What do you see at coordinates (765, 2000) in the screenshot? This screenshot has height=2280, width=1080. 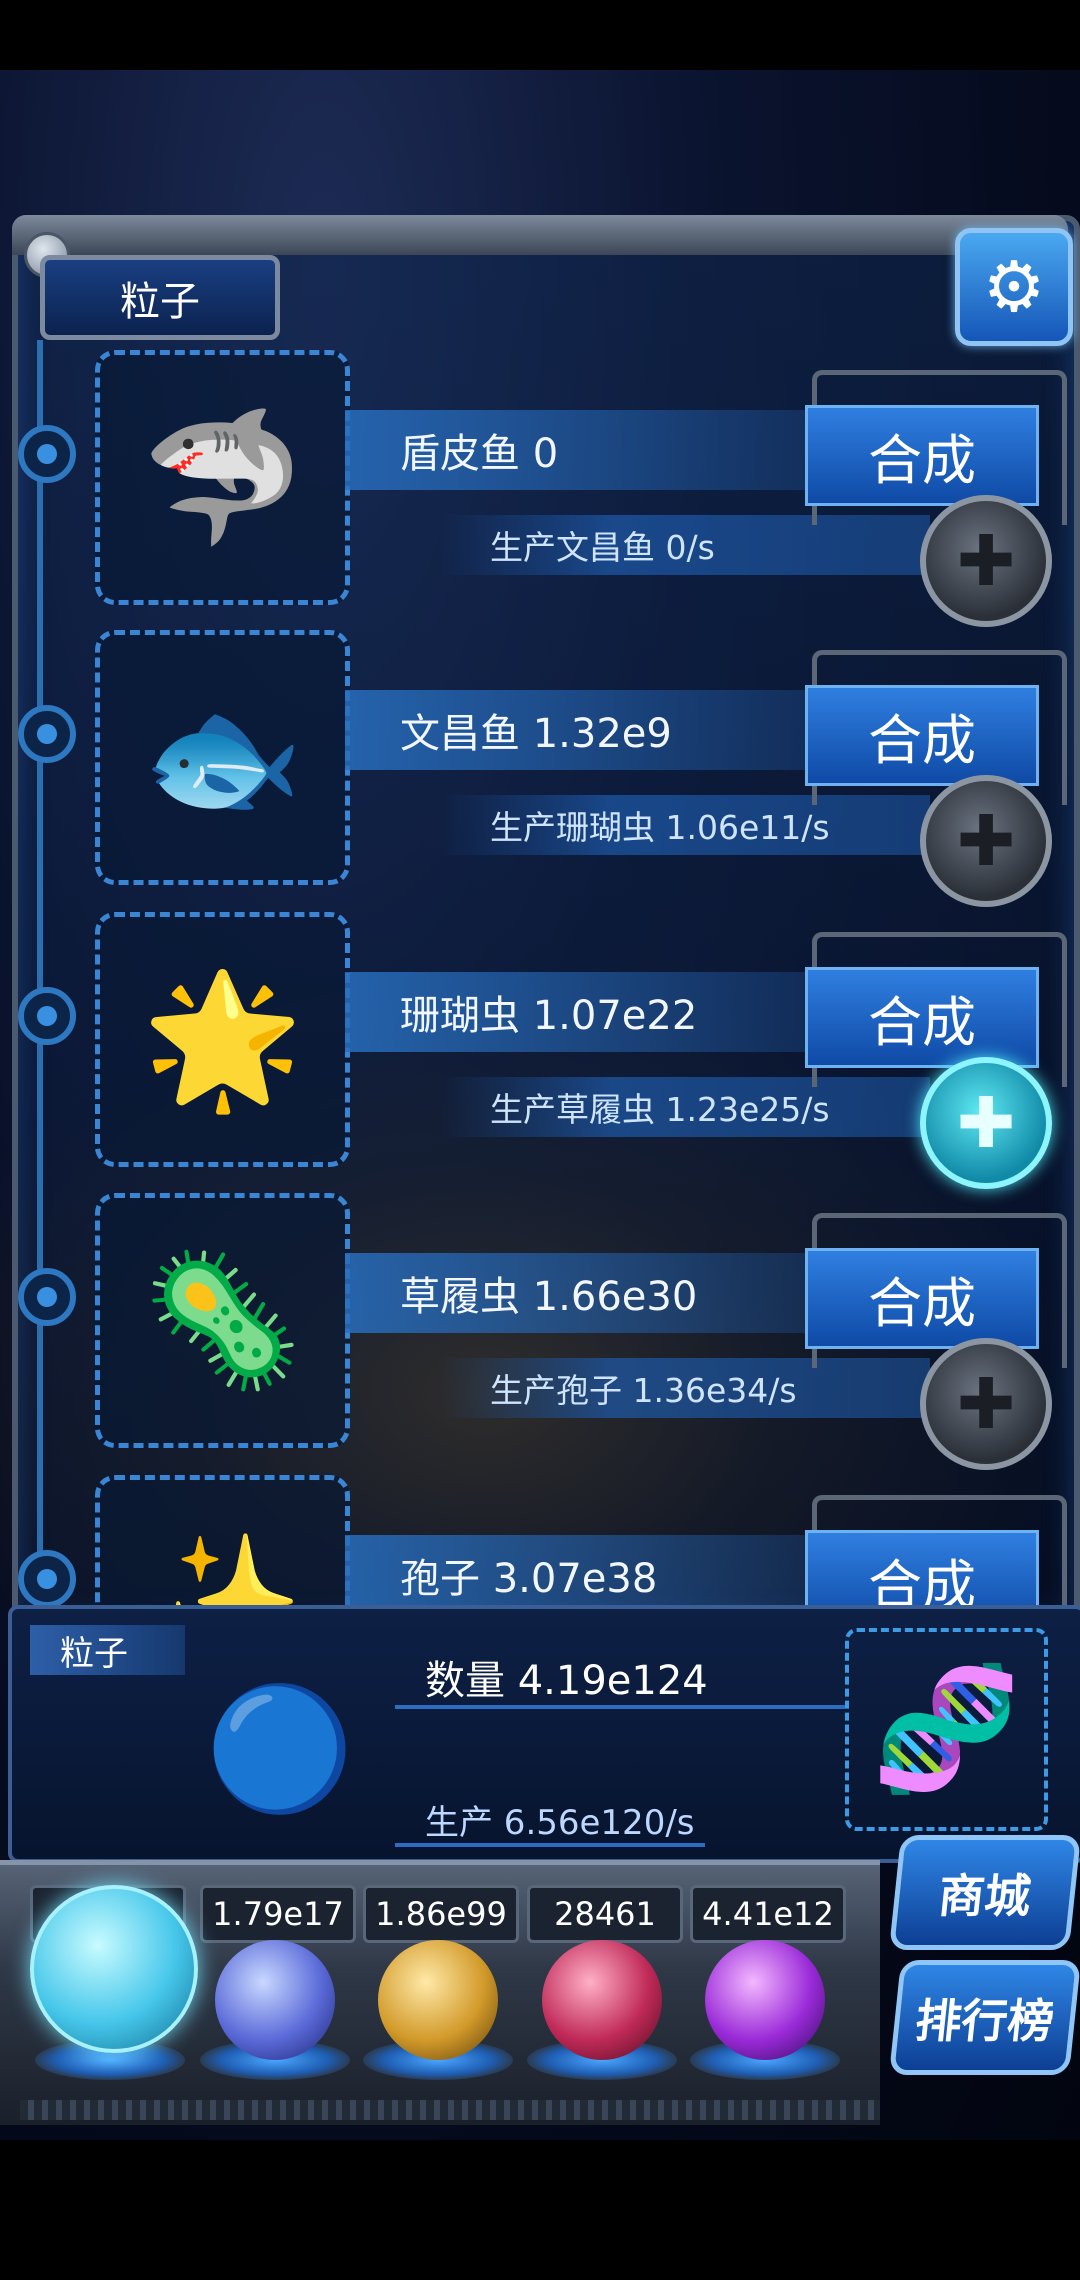 I see `galaxy-orb` at bounding box center [765, 2000].